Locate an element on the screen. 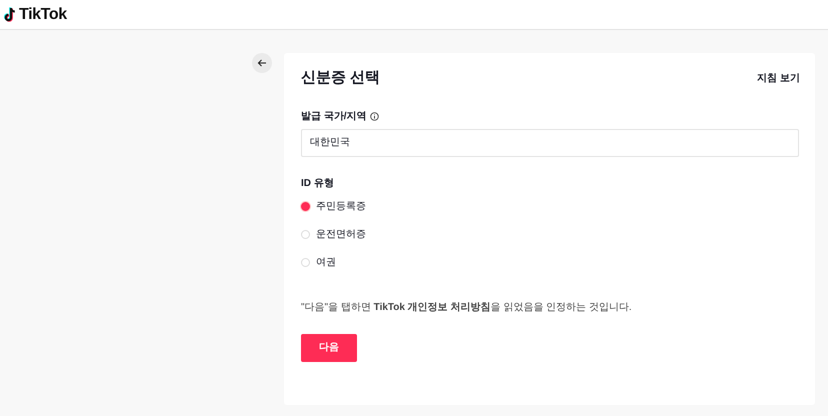 Image resolution: width=828 pixels, height=416 pixels. logo-text: TikTok is located at coordinates (43, 14).